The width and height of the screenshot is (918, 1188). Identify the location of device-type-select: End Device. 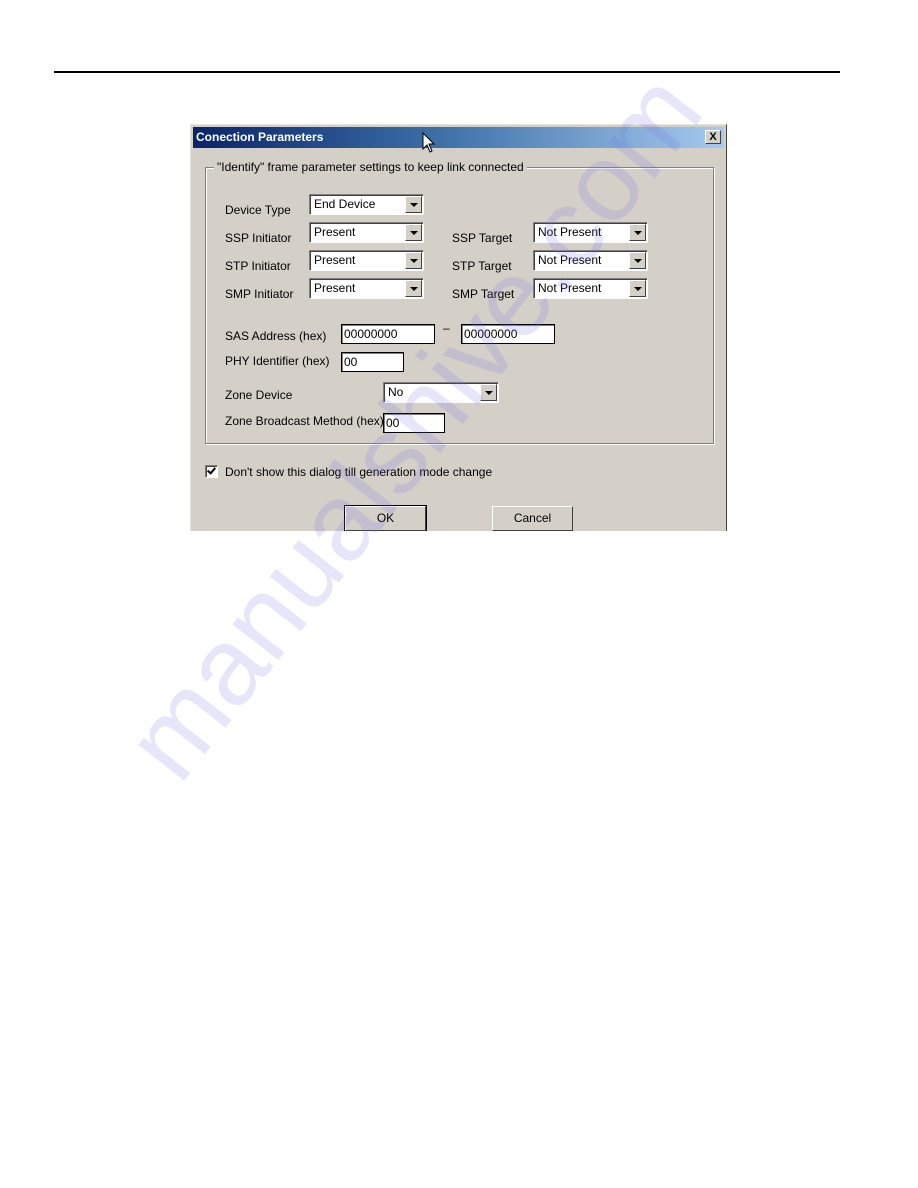
(366, 204).